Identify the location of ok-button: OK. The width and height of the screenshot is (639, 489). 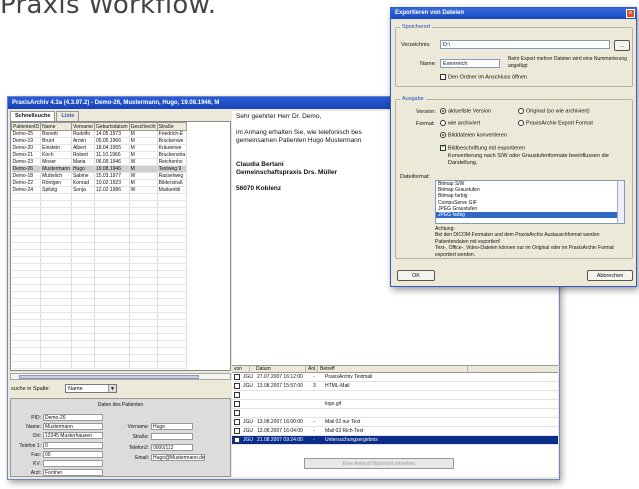
(416, 275).